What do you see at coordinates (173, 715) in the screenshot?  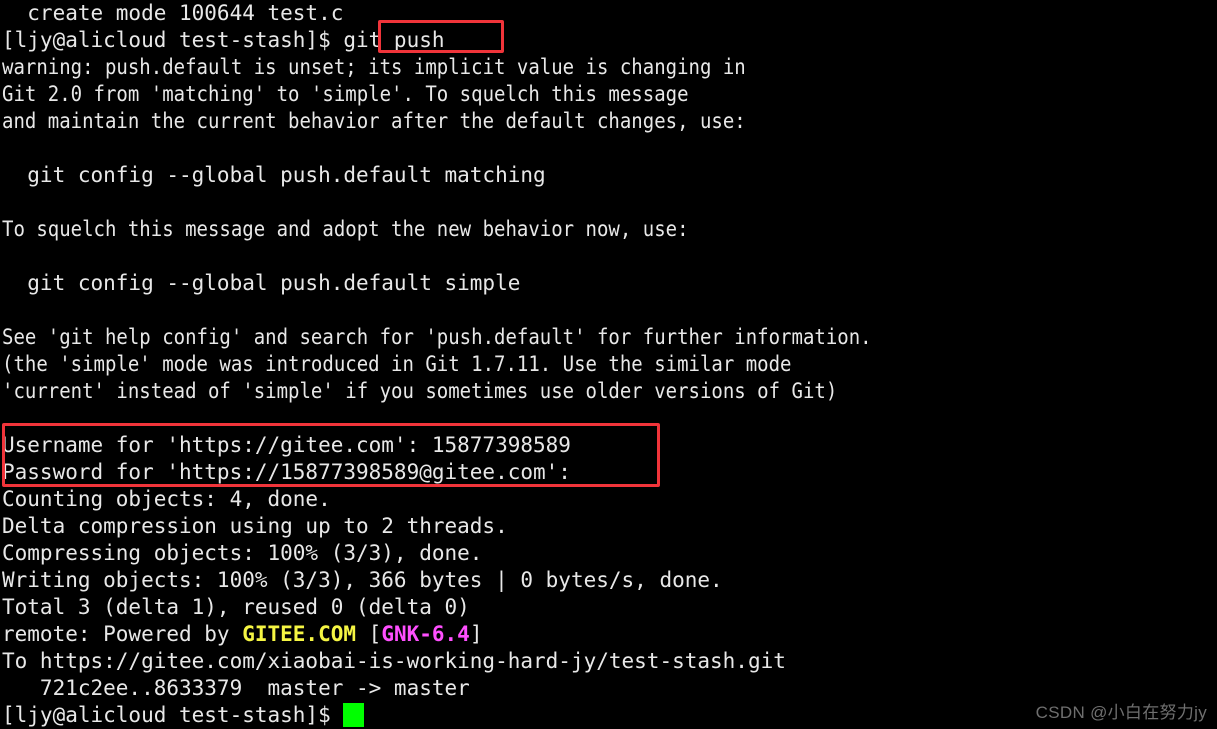 I see `line-text: [ljy@alicloud test-stash]$` at bounding box center [173, 715].